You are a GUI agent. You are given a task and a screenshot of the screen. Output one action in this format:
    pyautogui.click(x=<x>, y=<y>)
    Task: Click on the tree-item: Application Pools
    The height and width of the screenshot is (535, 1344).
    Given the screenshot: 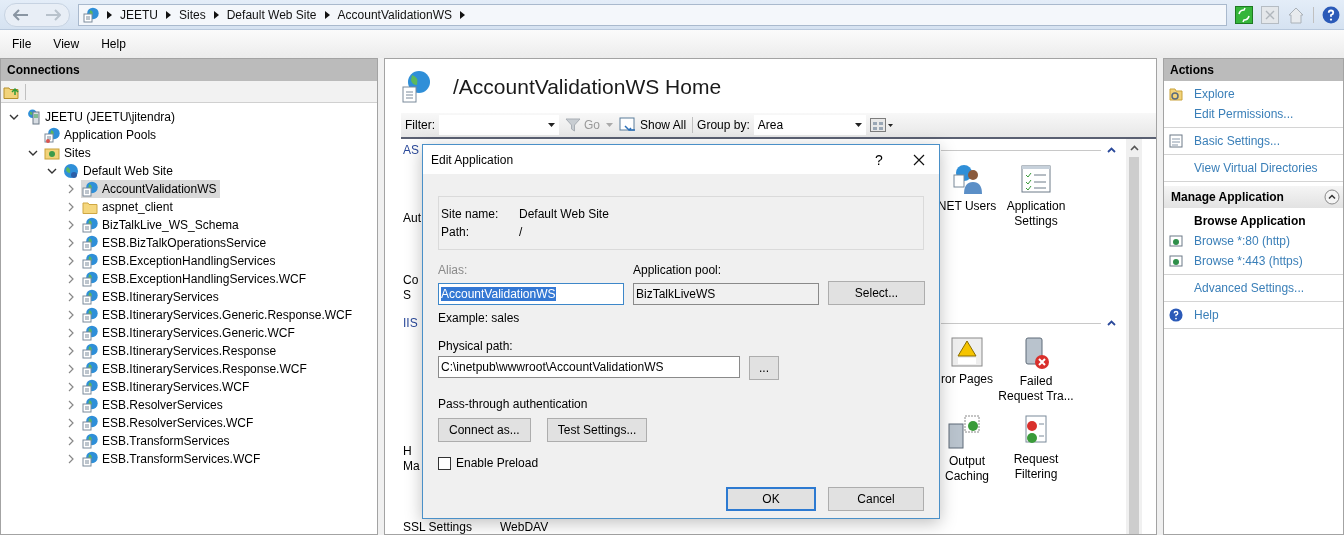 What is the action you would take?
    pyautogui.click(x=101, y=135)
    